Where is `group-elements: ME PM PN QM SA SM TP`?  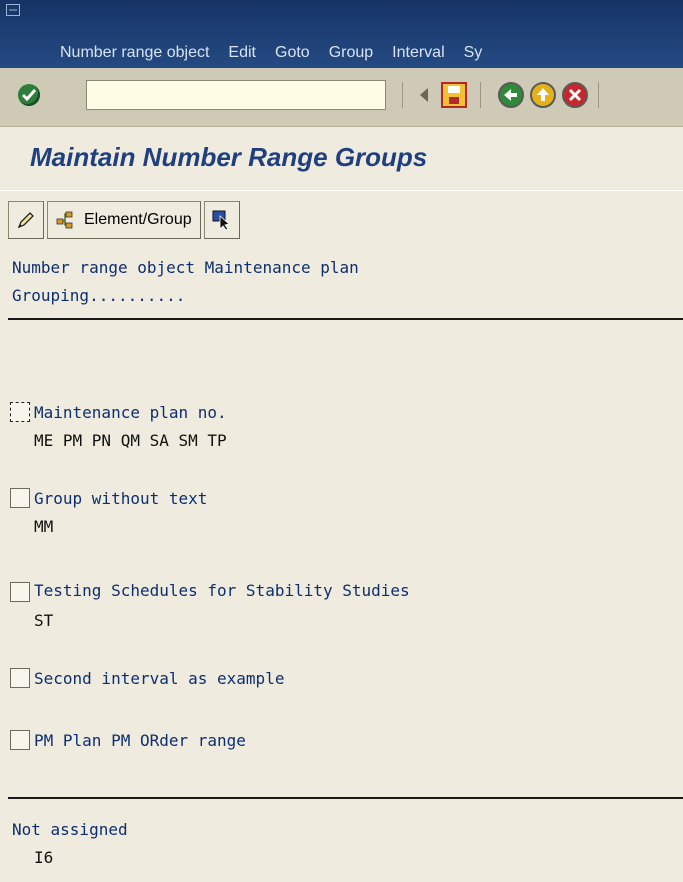 group-elements: ME PM PN QM SA SM TP is located at coordinates (130, 440).